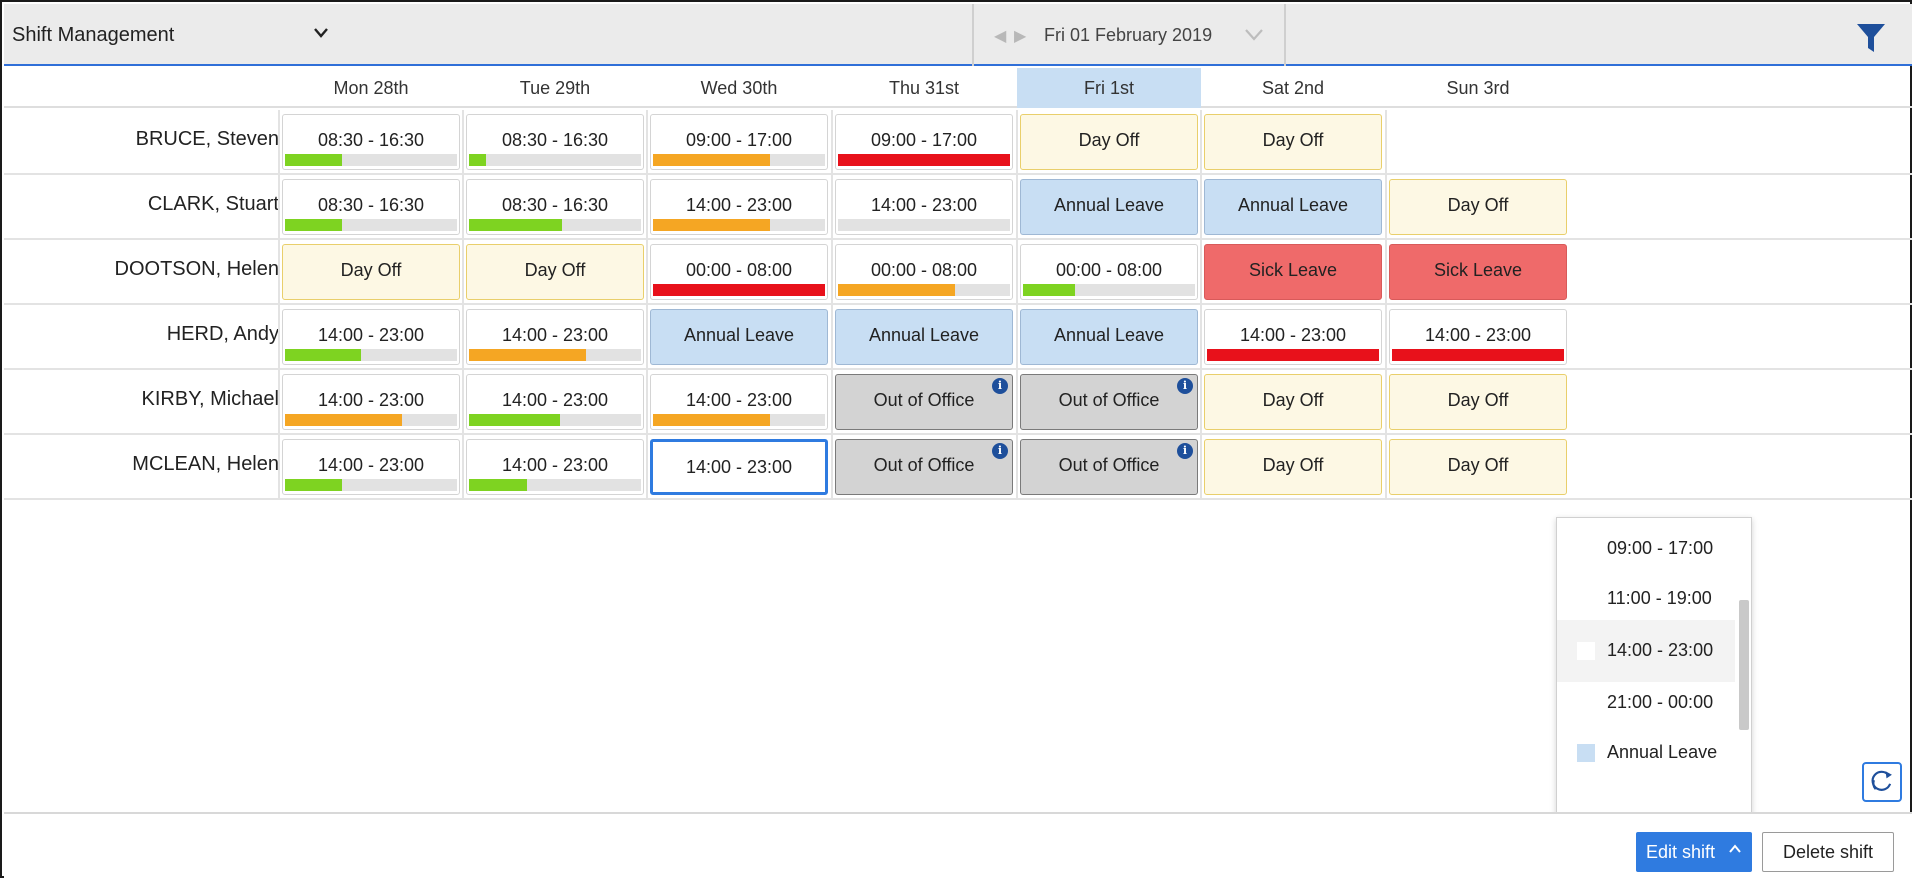 This screenshot has width=1912, height=878. Describe the element at coordinates (1254, 35) in the screenshot. I see `date-dropdown-icon` at that location.